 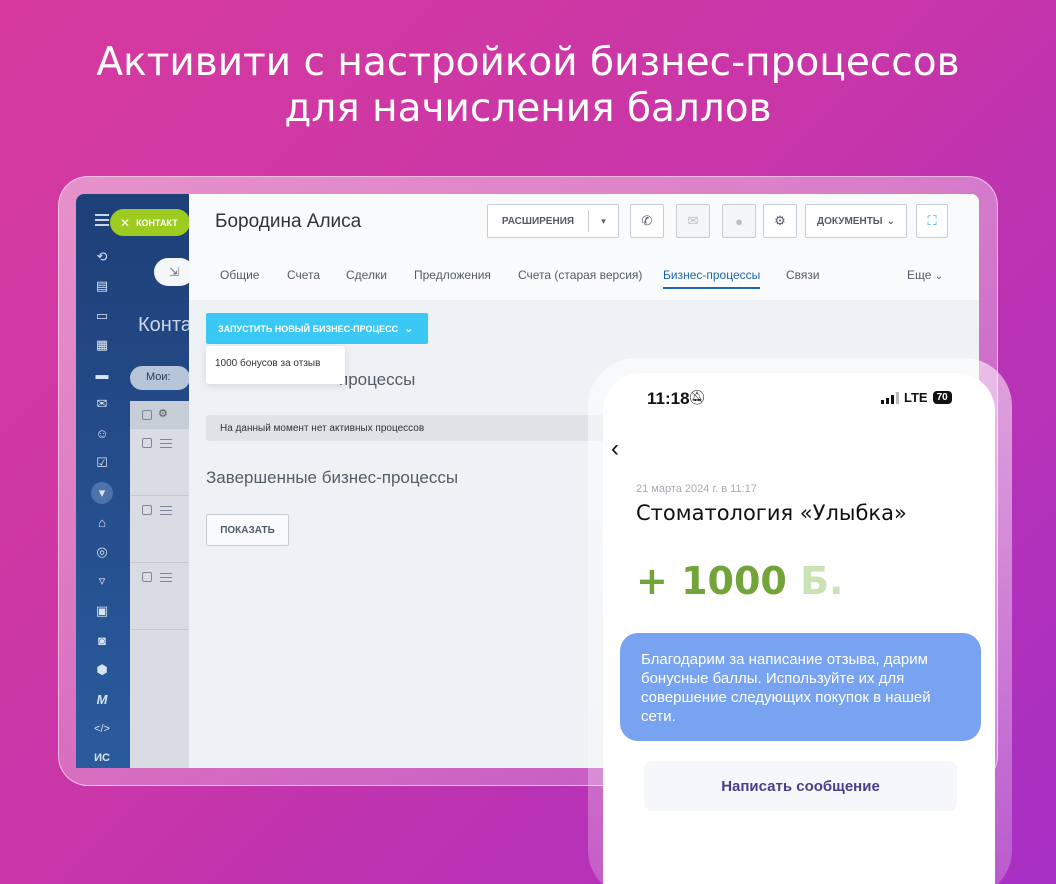 I want to click on extensions-button: РАСШИРЕНИЯ ▾, so click(x=553, y=221).